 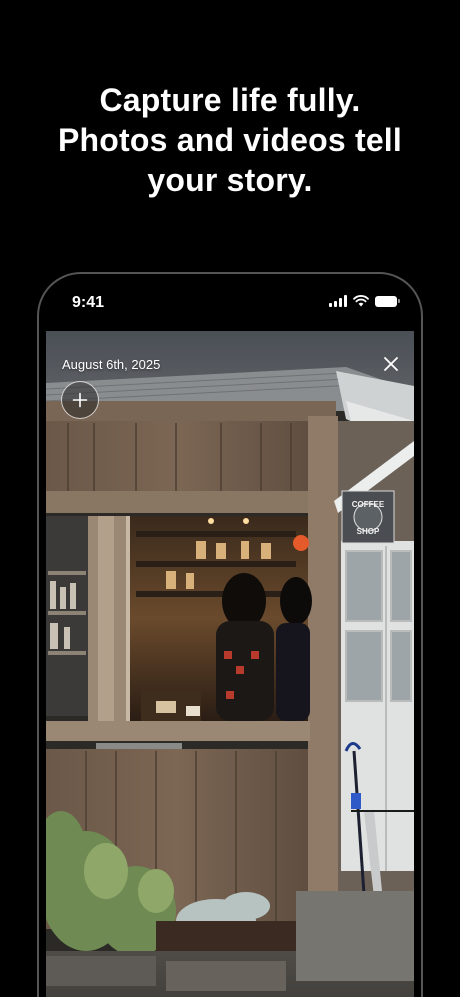 What do you see at coordinates (111, 364) in the screenshot?
I see `photo-date: August 6th, 2025` at bounding box center [111, 364].